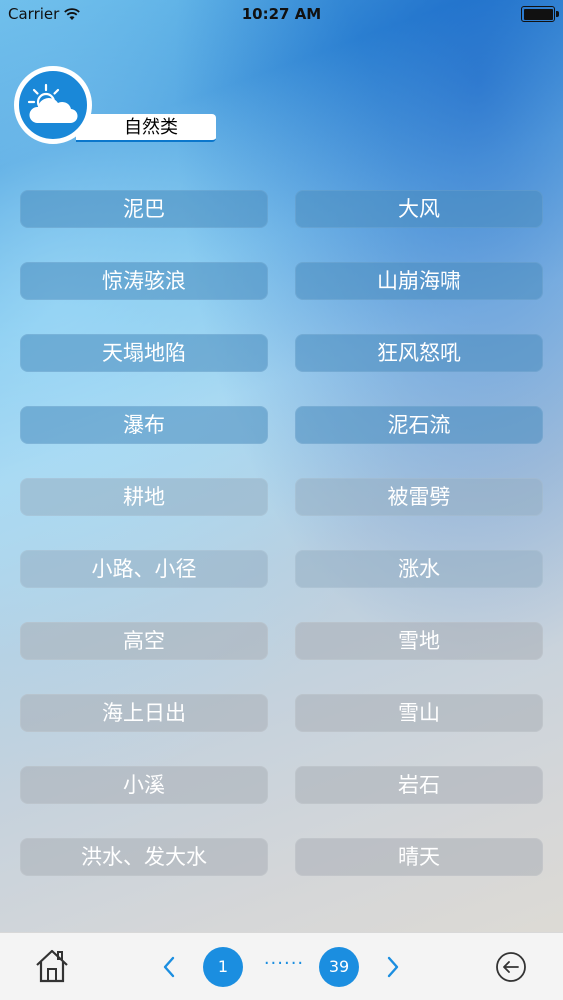 The height and width of the screenshot is (1000, 563). Describe the element at coordinates (119, 106) in the screenshot. I see `category-header: 自然类` at that location.